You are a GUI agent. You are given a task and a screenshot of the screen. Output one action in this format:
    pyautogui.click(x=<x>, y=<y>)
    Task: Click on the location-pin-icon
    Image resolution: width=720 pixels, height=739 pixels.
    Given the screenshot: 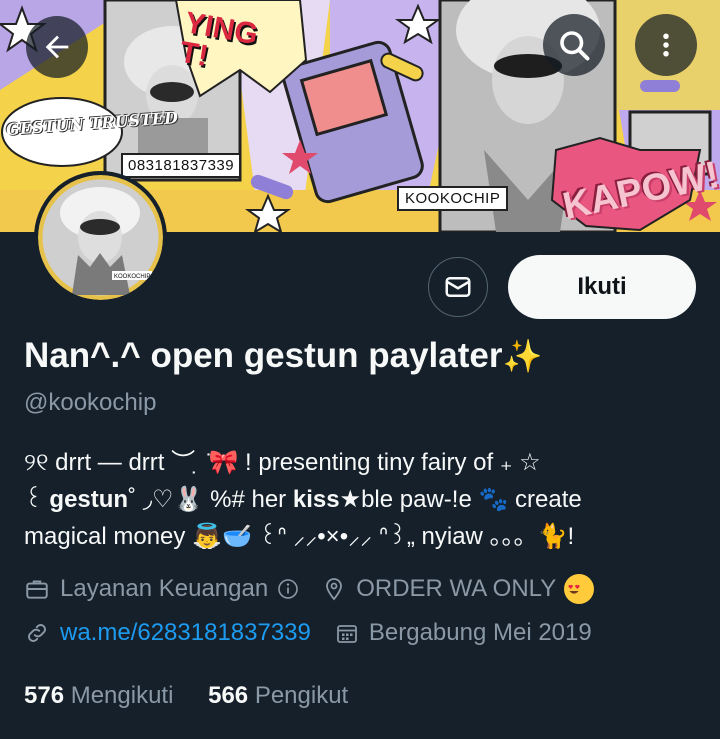 What is the action you would take?
    pyautogui.click(x=334, y=589)
    